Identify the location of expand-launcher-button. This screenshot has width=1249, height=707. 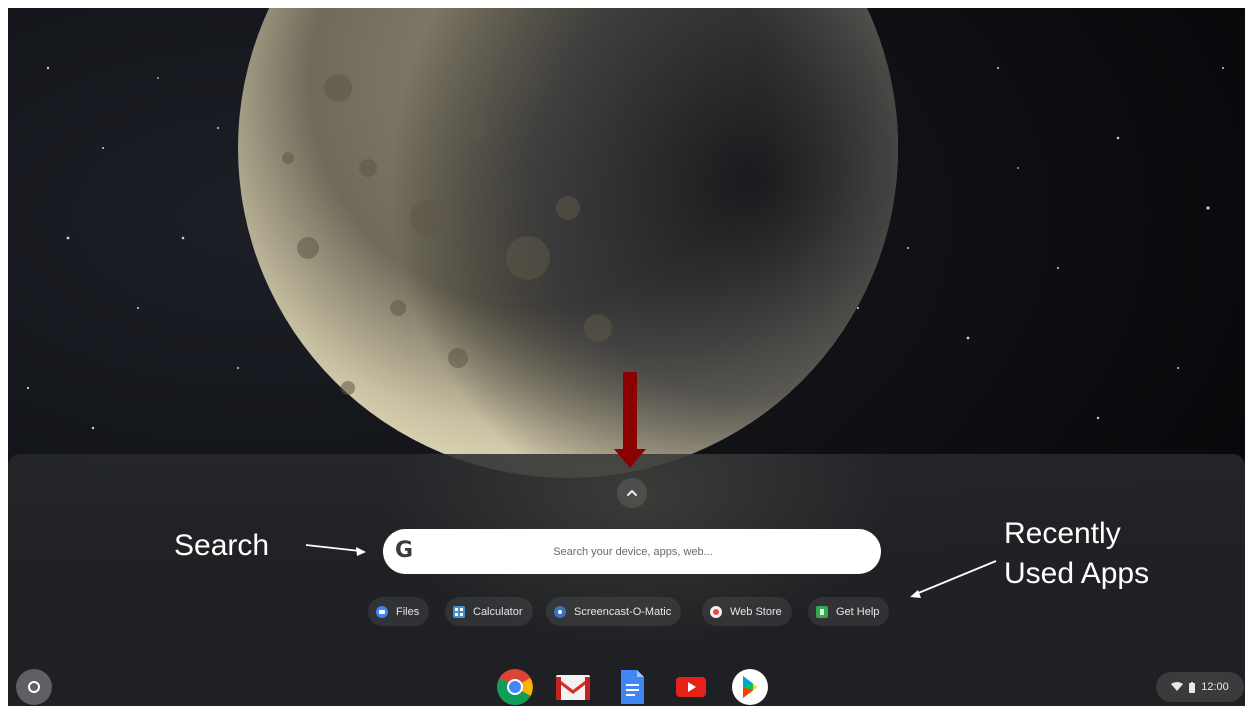
(632, 493).